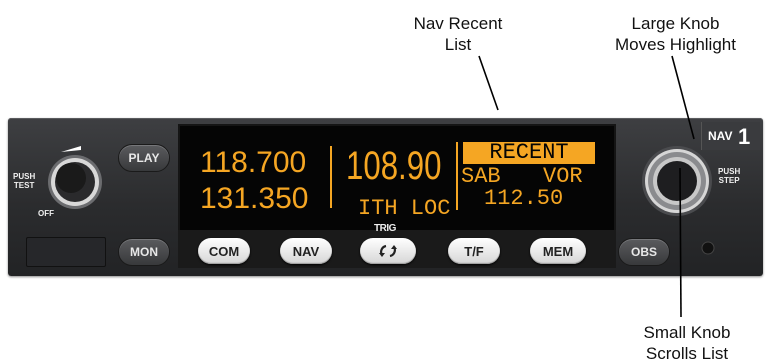 This screenshot has width=771, height=364. Describe the element at coordinates (77, 178) in the screenshot. I see `volume-knob` at that location.